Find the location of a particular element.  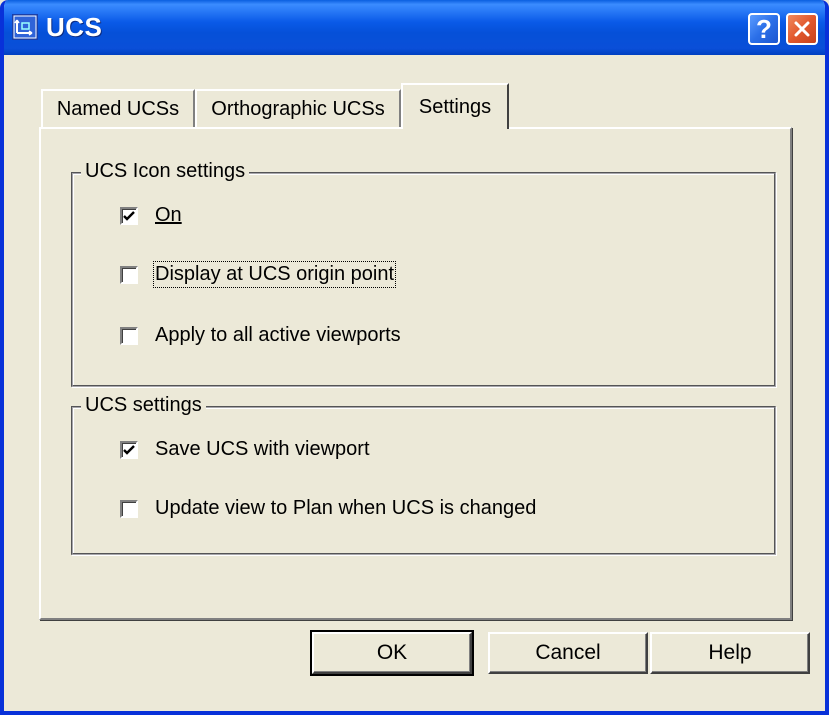

checkbox-display-at-origin: Display at UCS origin point is located at coordinates (258, 274).